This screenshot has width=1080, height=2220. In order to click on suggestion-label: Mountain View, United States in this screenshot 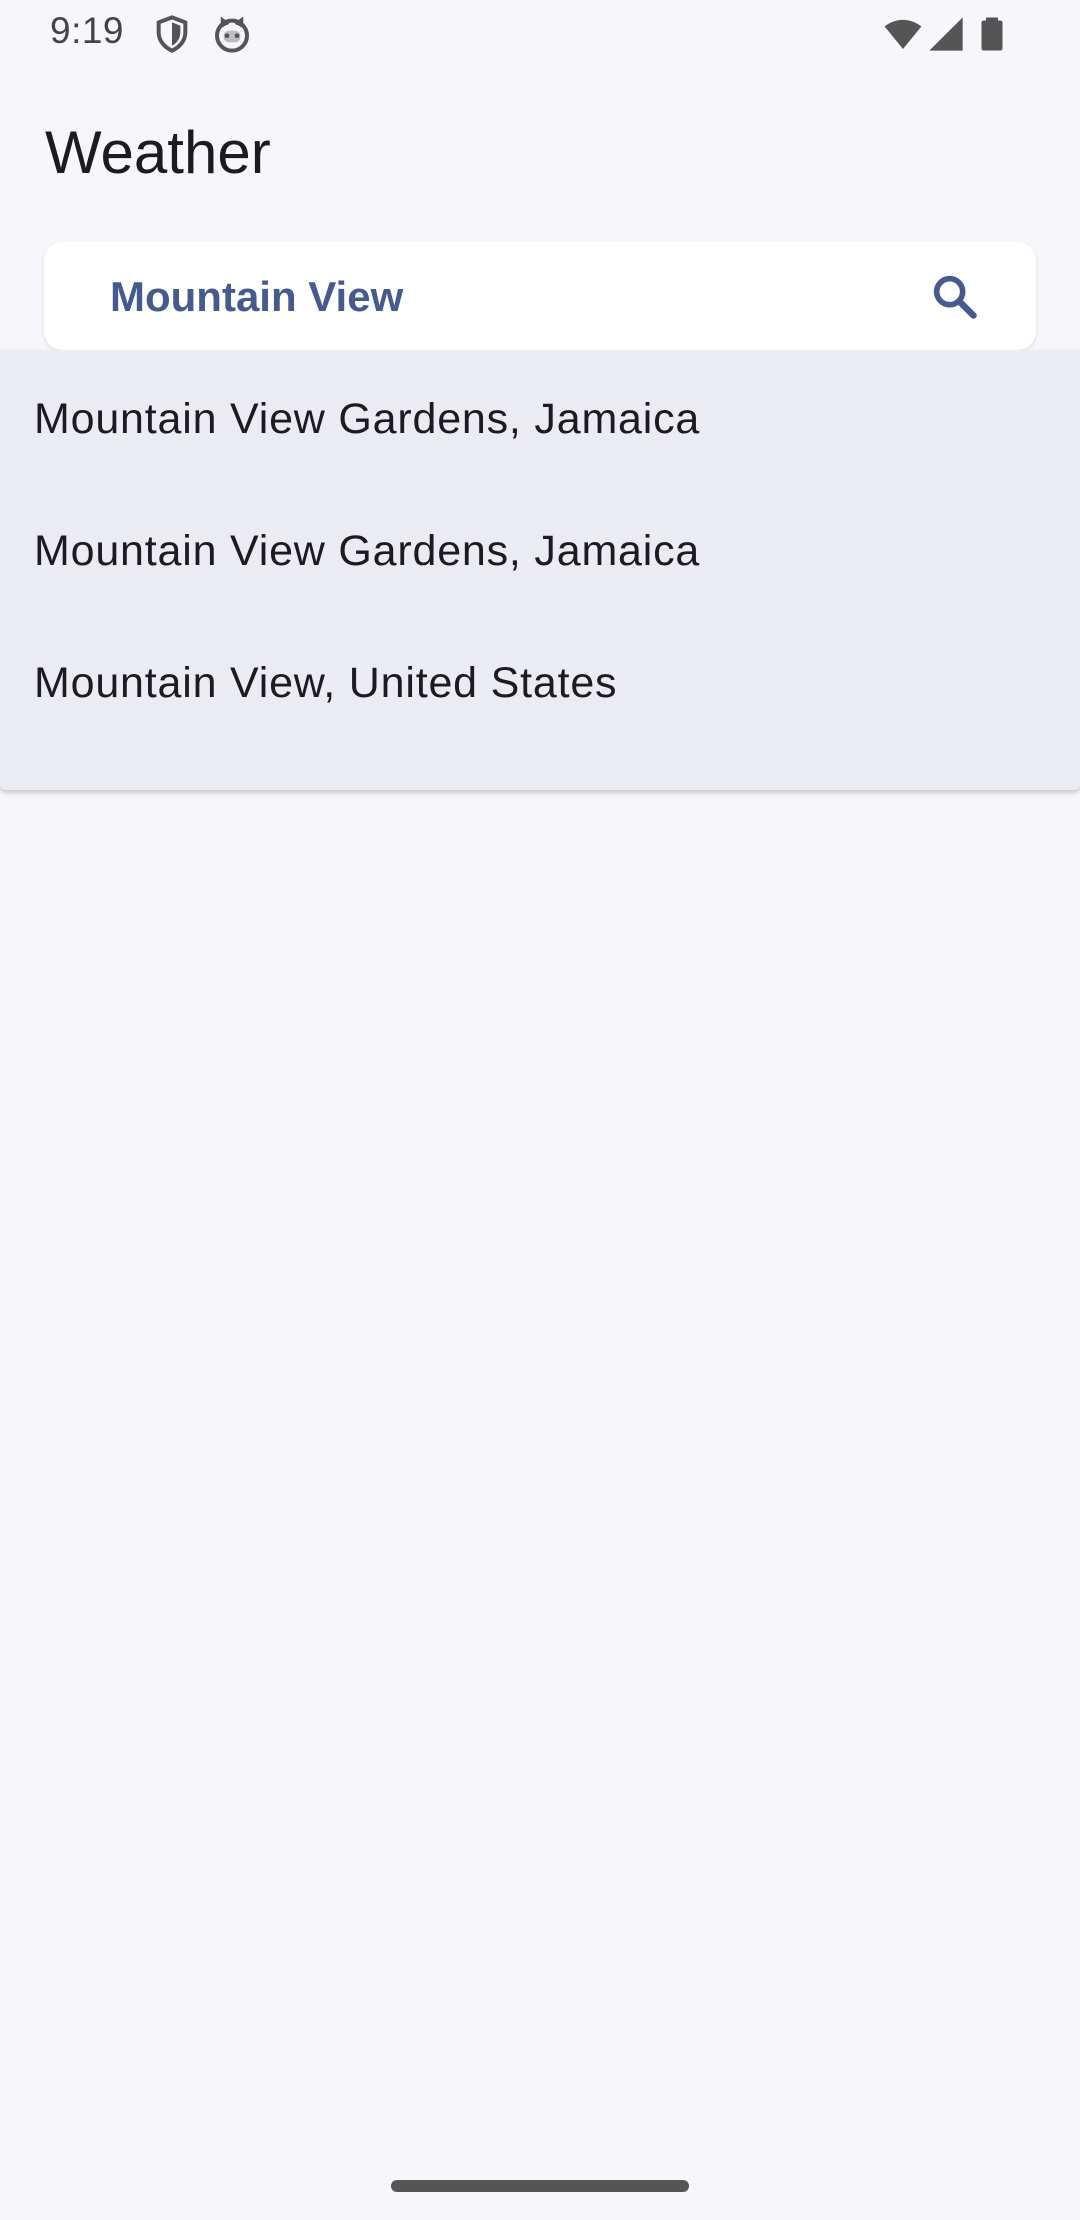, I will do `click(326, 683)`.